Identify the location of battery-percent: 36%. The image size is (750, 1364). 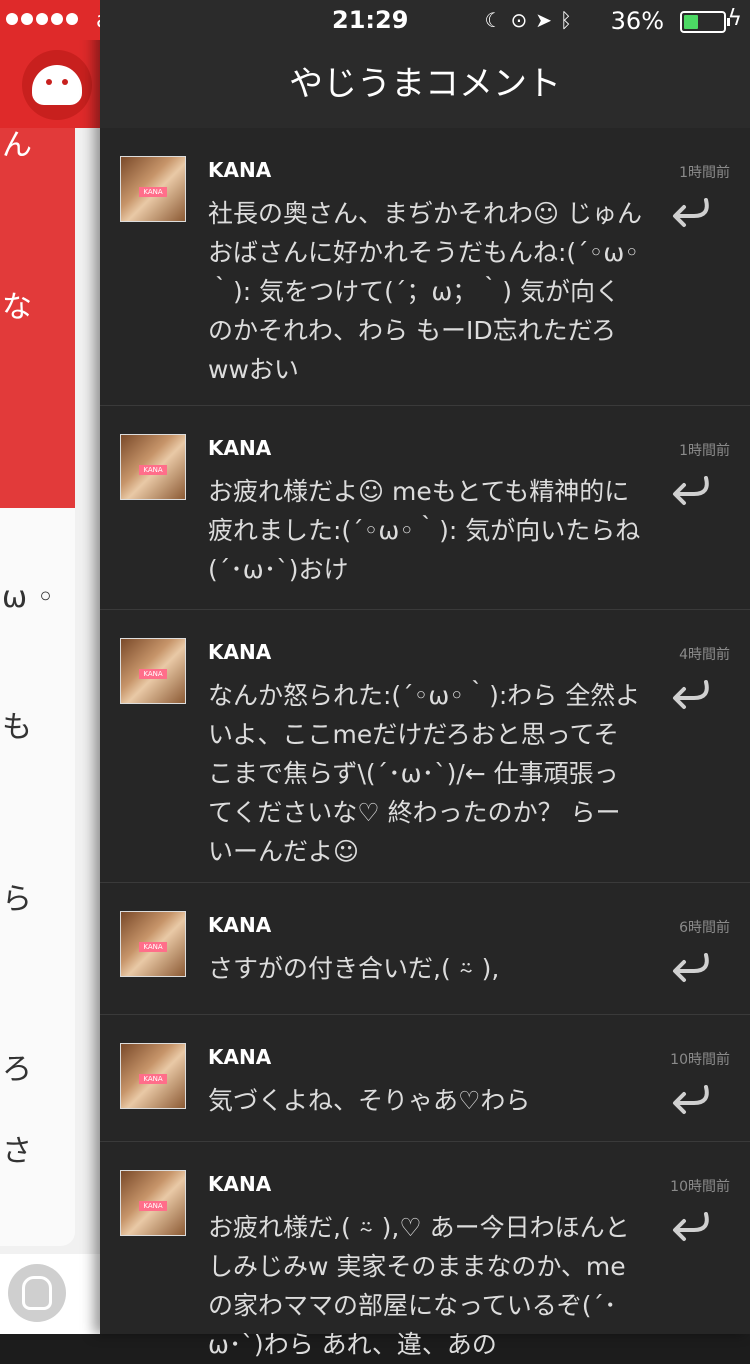
(637, 21).